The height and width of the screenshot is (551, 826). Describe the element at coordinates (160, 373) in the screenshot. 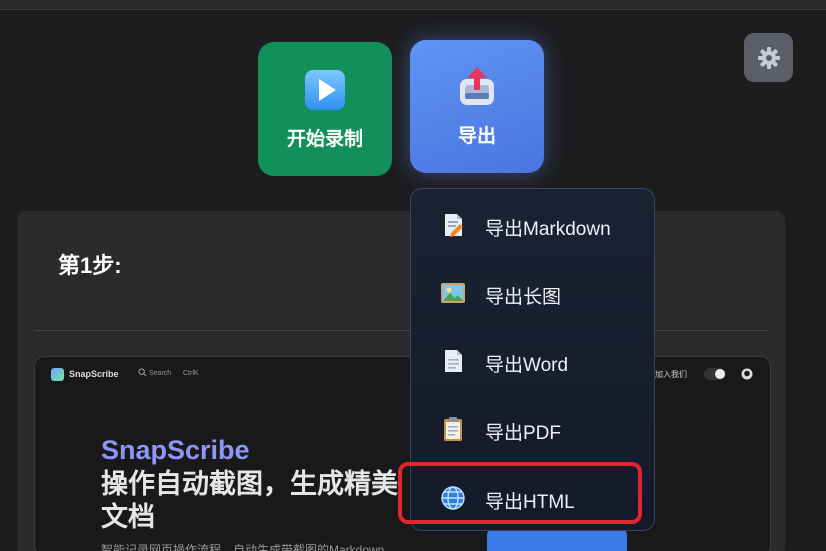

I see `preview-search: Search` at that location.